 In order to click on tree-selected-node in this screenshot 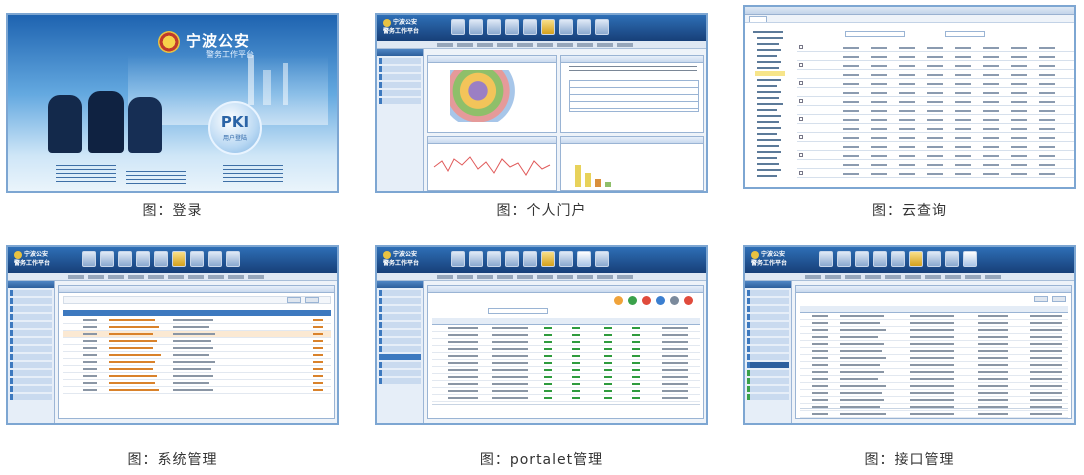, I will do `click(770, 73)`.